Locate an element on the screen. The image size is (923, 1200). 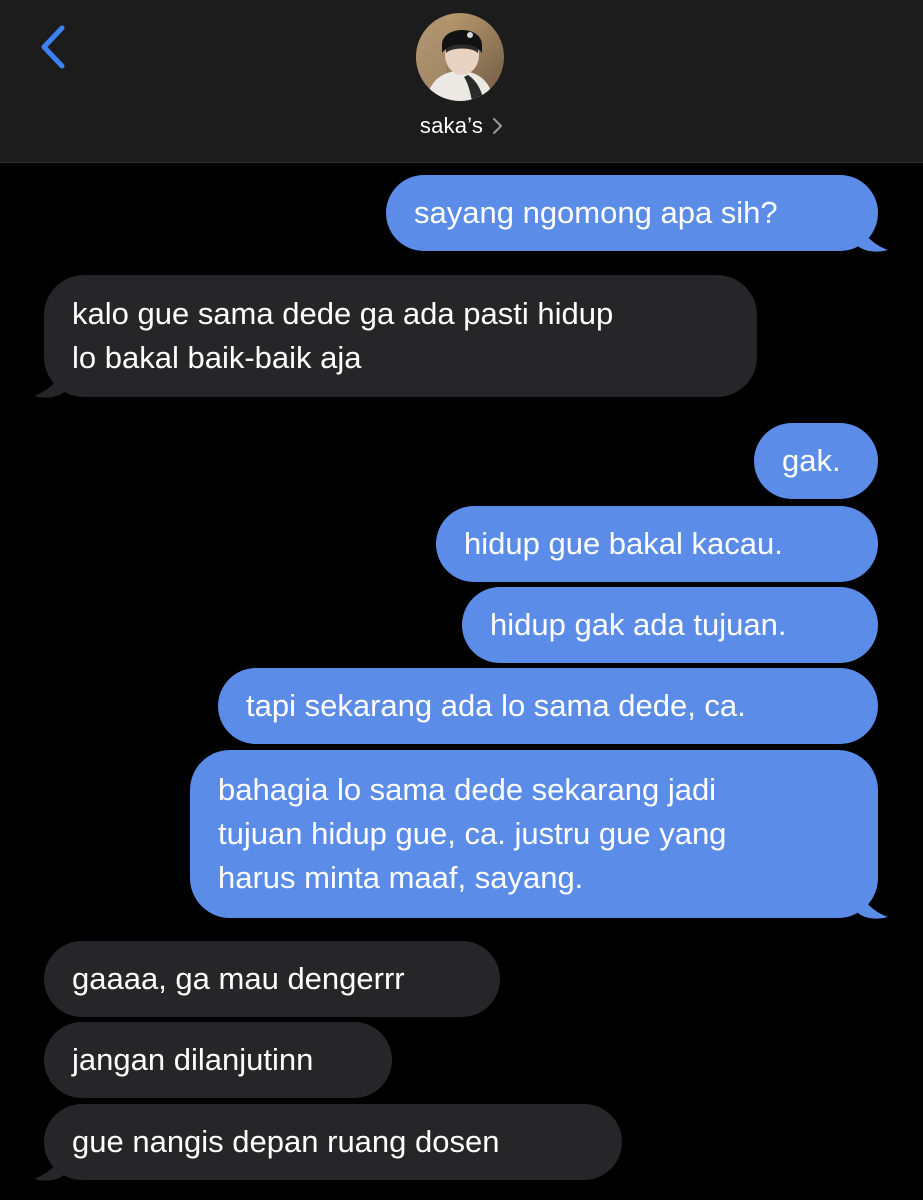
message-text: bahagia lo sama dede sekarang jadi is located at coordinates (467, 789).